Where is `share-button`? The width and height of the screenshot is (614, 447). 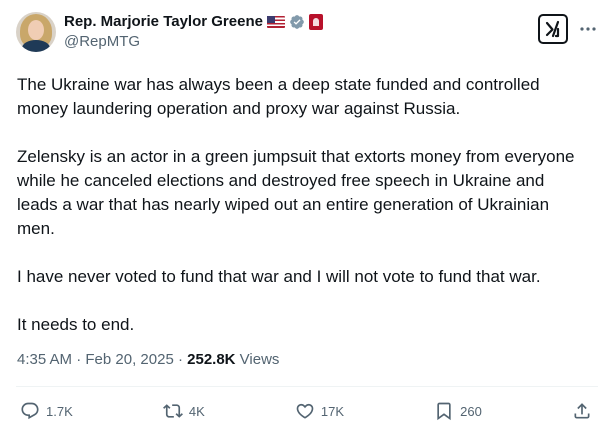
share-button is located at coordinates (582, 411).